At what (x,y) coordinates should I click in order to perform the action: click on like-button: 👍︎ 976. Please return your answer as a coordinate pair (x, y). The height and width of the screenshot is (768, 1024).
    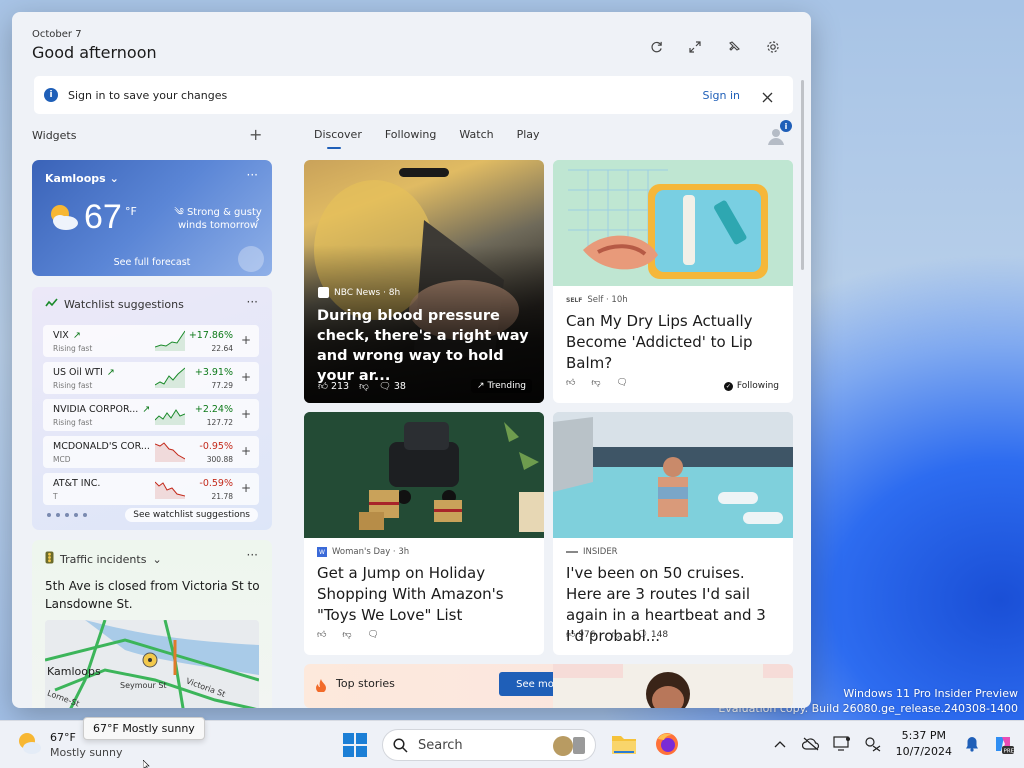
    Looking at the image, I should click on (580, 635).